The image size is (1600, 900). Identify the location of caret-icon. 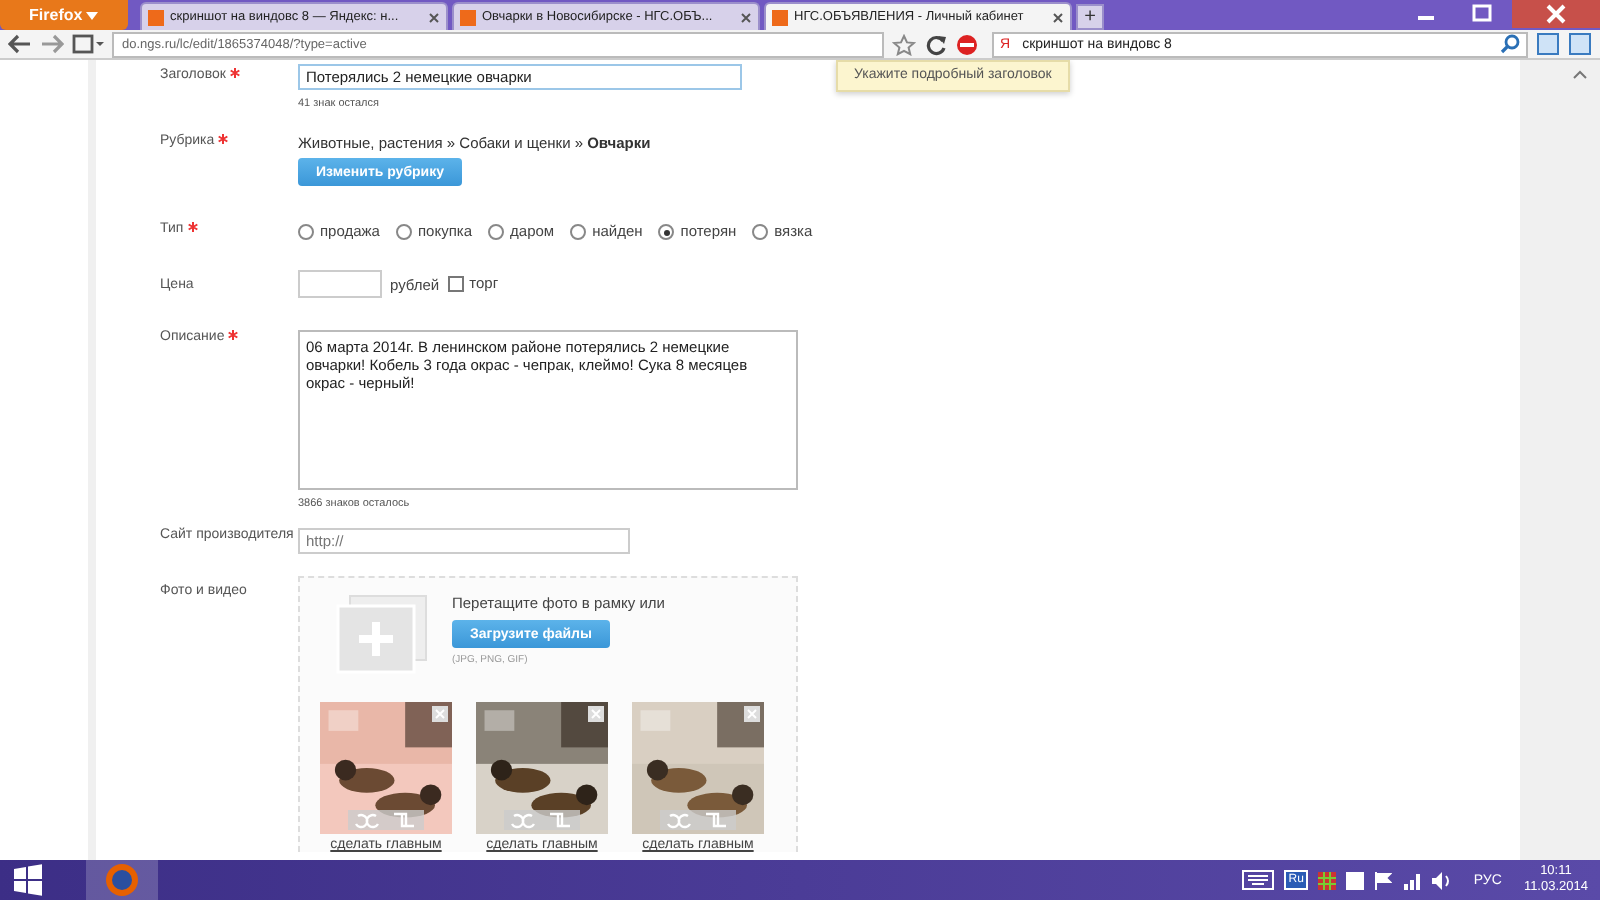
(92, 15).